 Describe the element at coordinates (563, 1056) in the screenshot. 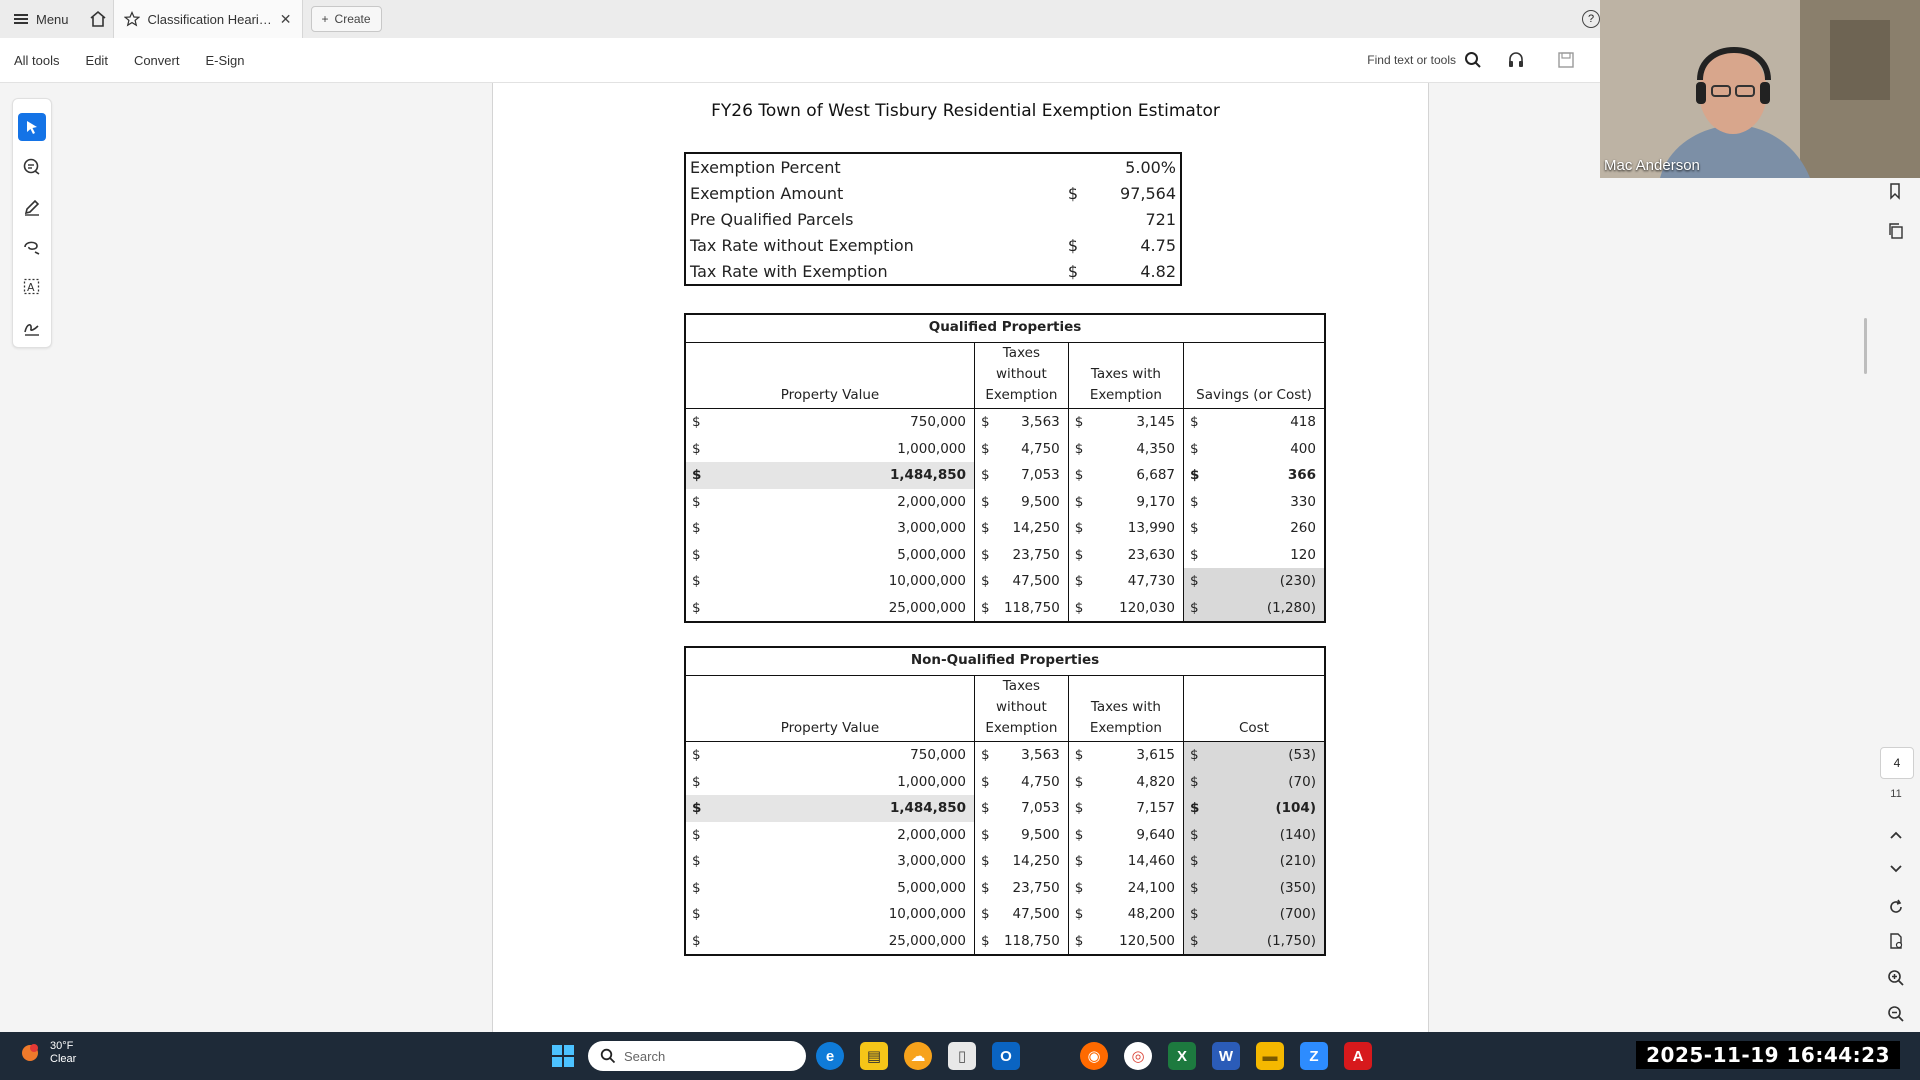

I see `windows-start-icon` at that location.